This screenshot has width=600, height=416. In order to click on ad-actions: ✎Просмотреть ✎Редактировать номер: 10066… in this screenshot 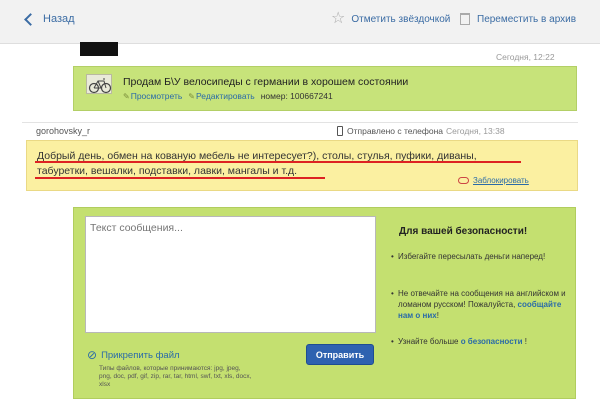, I will do `click(228, 96)`.